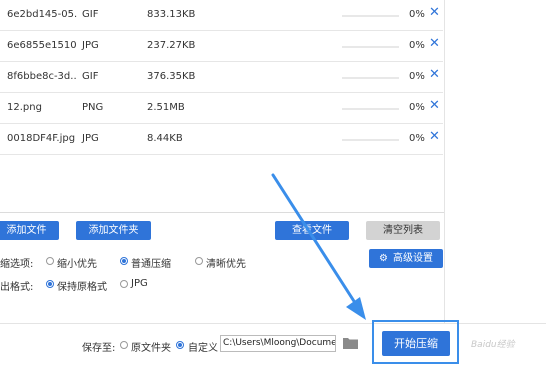 This screenshot has height=381, width=546. What do you see at coordinates (124, 261) in the screenshot?
I see `compress-radio-normal` at bounding box center [124, 261].